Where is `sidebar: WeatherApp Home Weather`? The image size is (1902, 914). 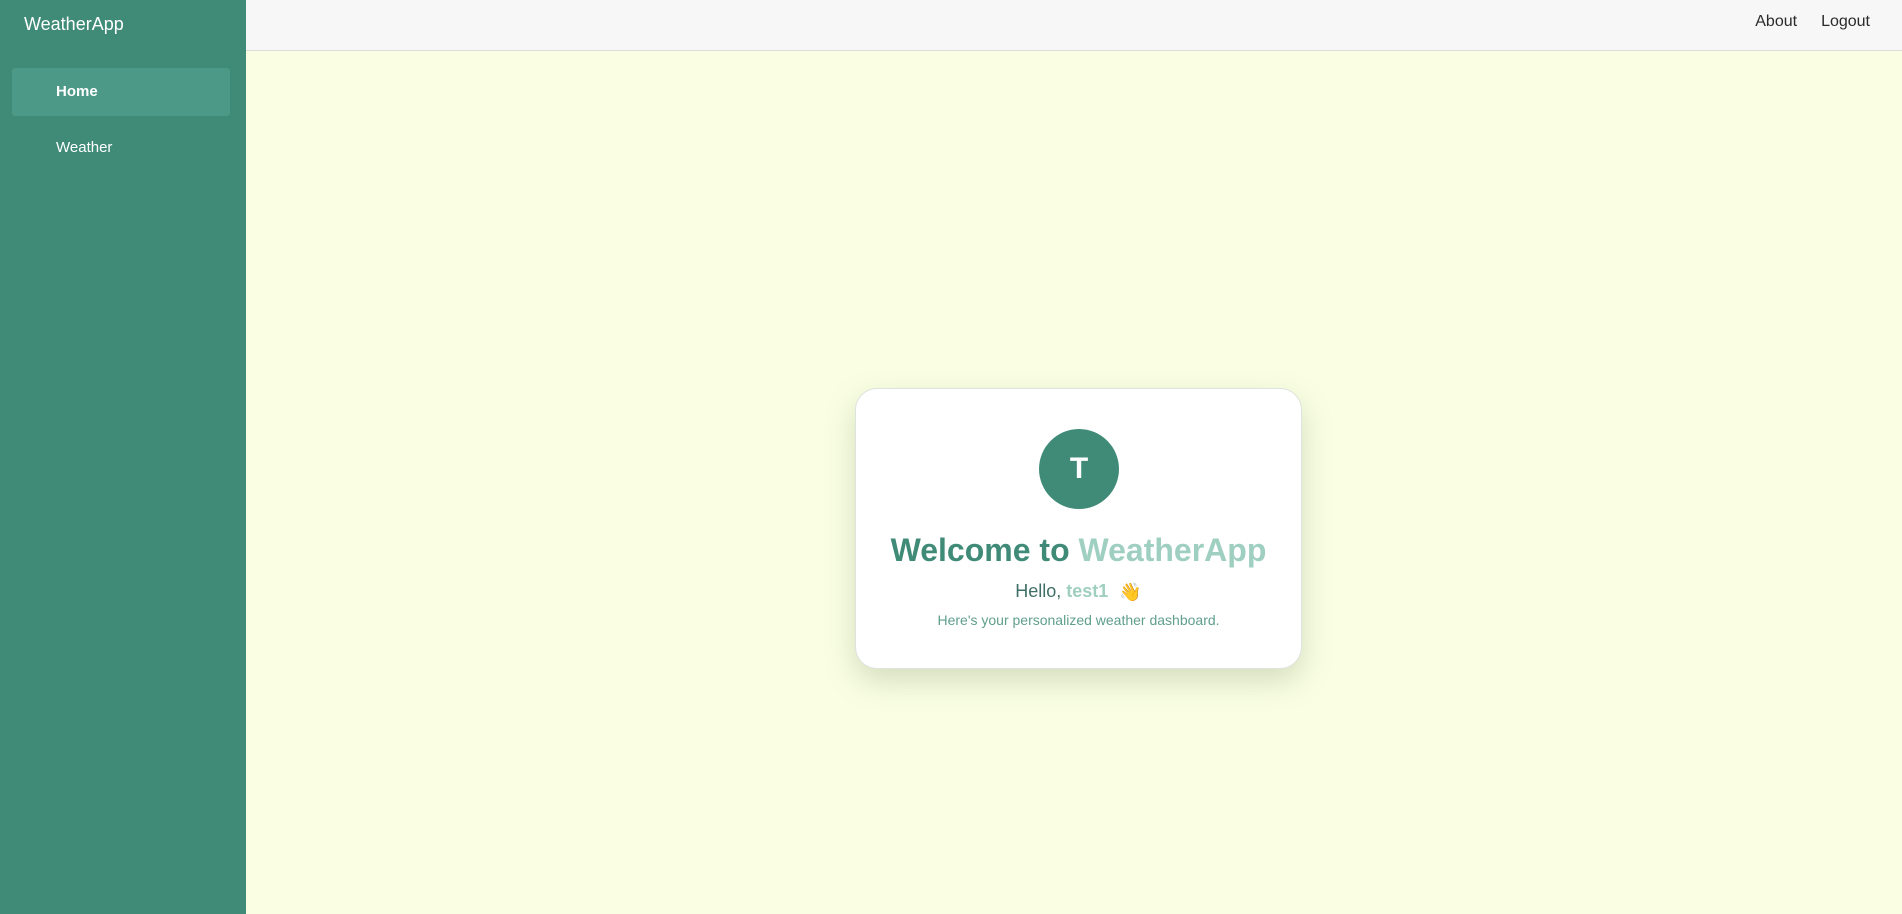 sidebar: WeatherApp Home Weather is located at coordinates (123, 457).